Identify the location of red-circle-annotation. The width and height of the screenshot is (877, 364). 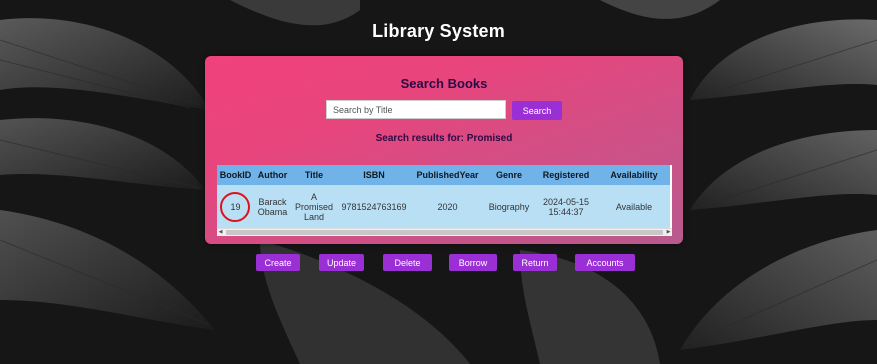
(235, 206).